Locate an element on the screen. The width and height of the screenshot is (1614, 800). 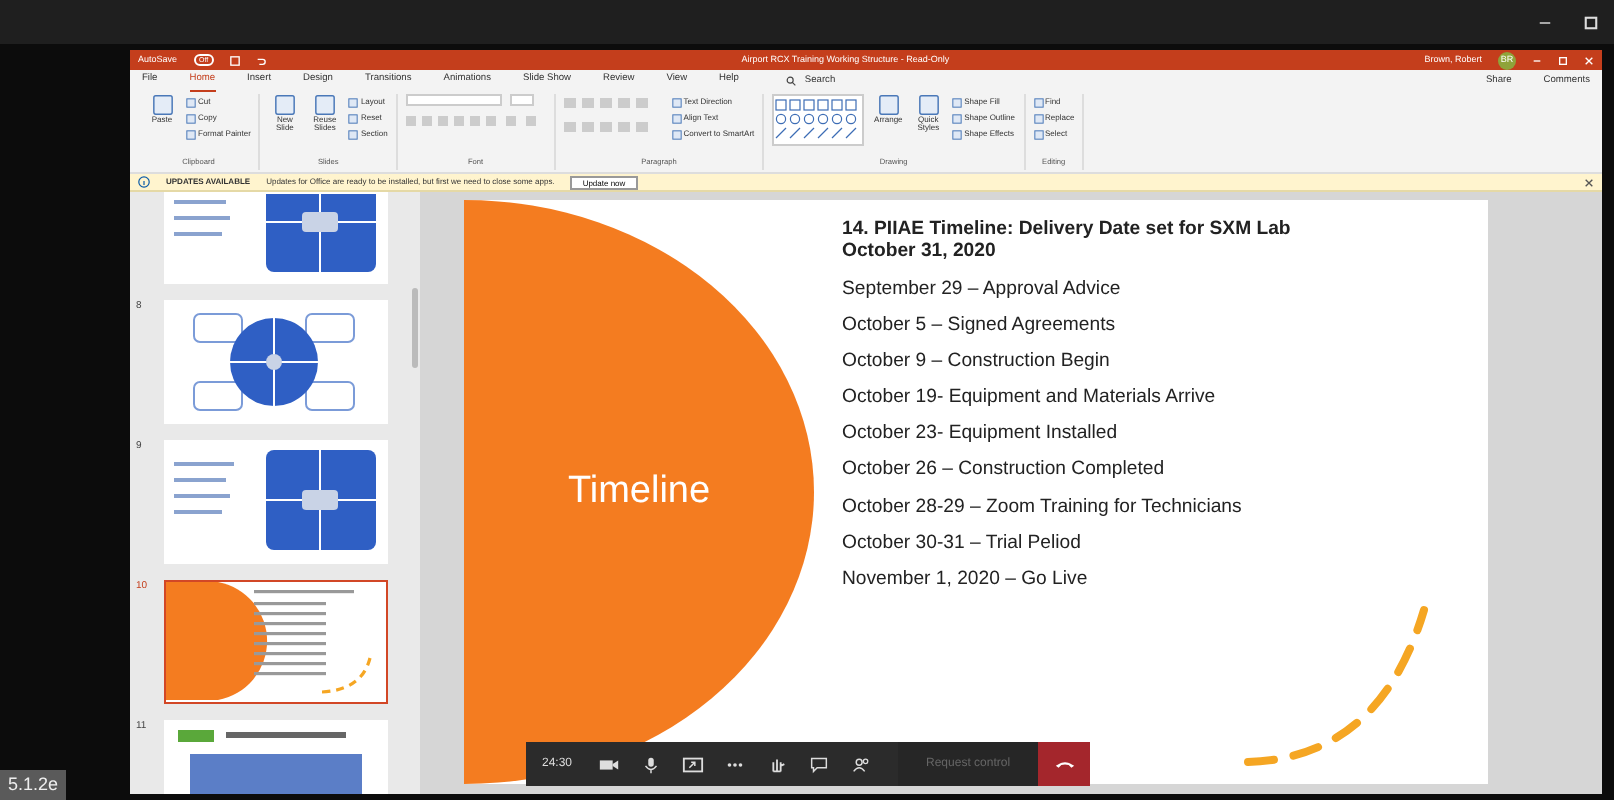
hang-up-button is located at coordinates (1064, 764).